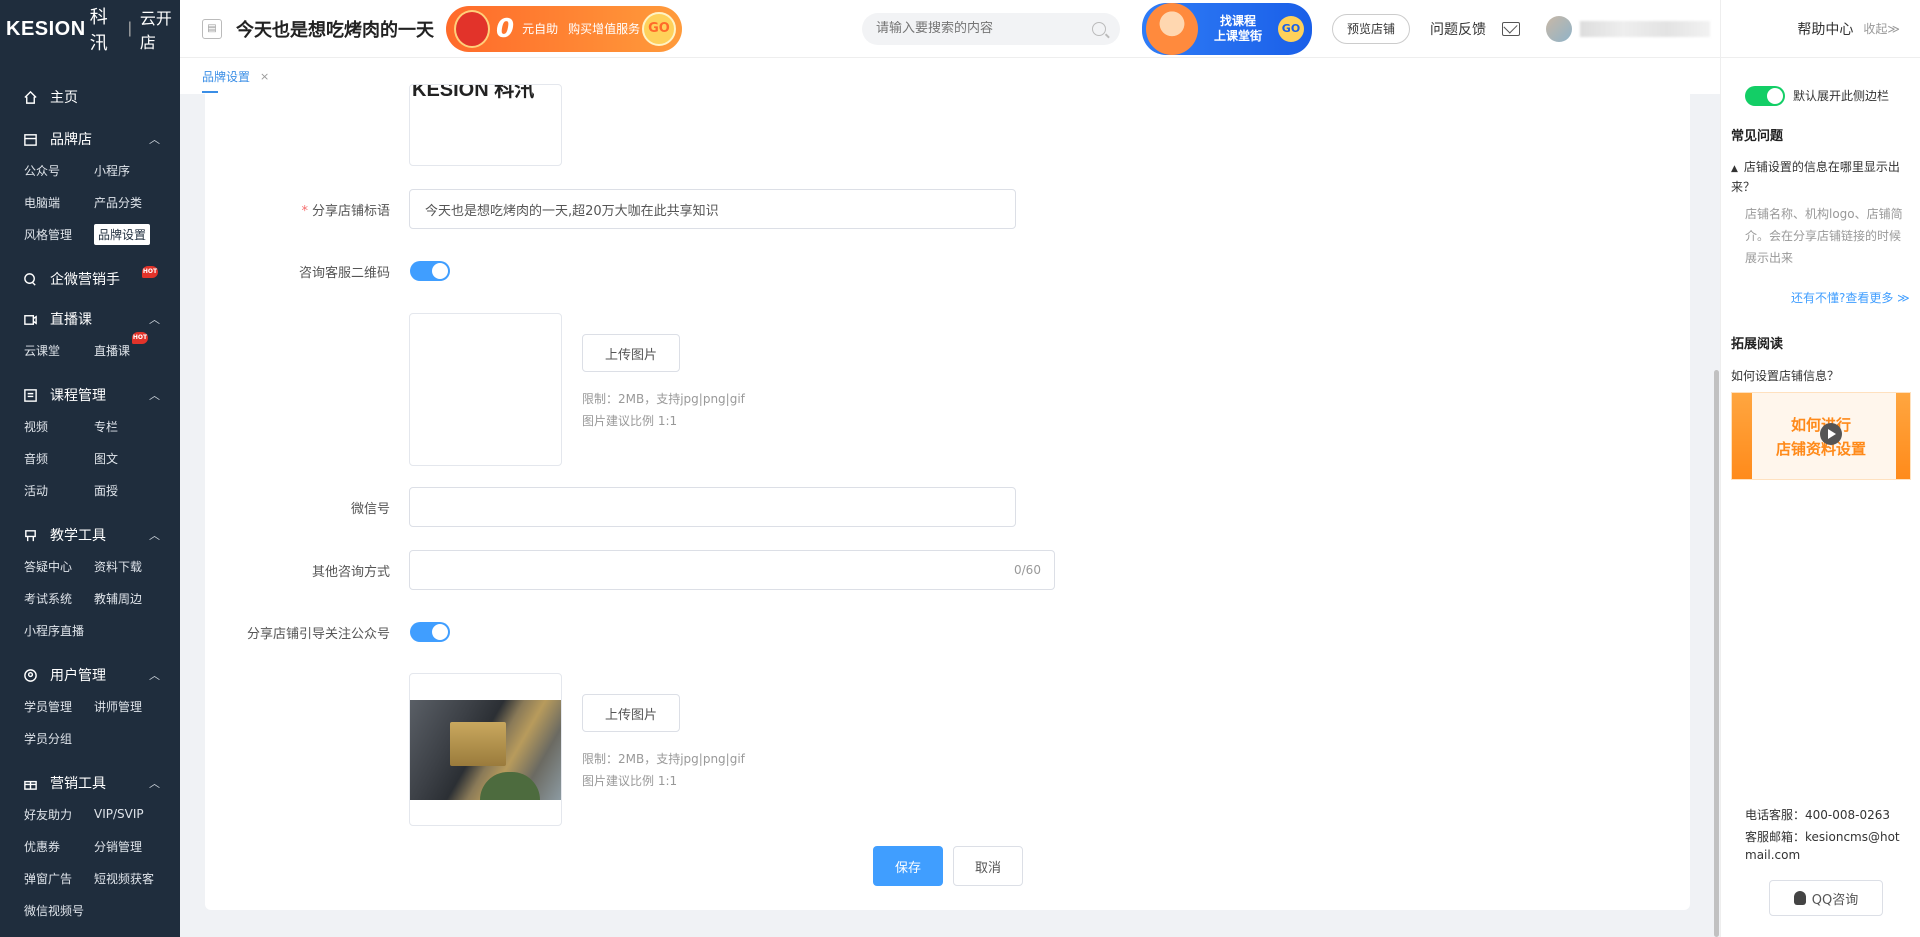  I want to click on follow-image-box, so click(485, 749).